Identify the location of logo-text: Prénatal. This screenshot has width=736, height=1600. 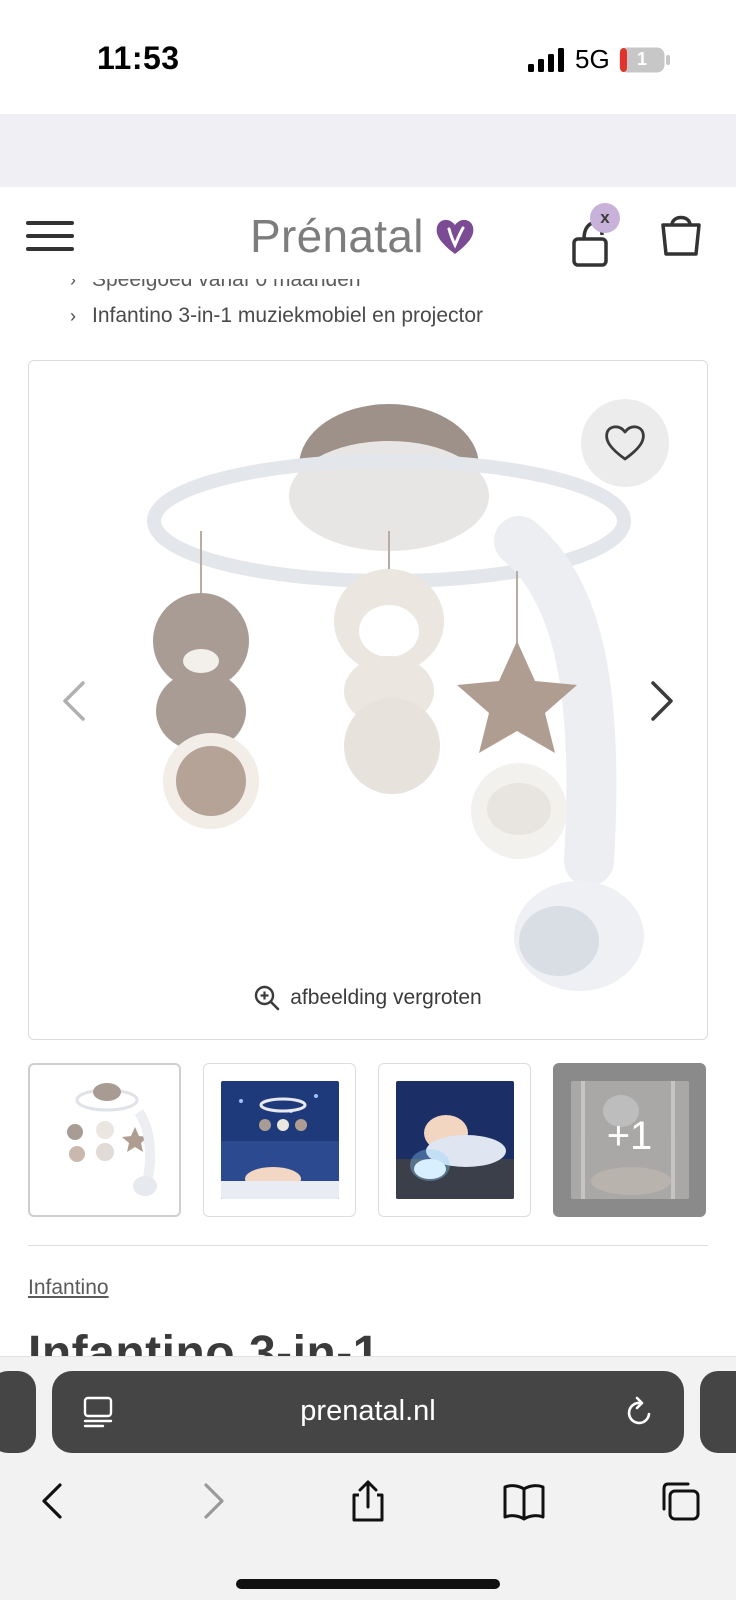
(337, 236).